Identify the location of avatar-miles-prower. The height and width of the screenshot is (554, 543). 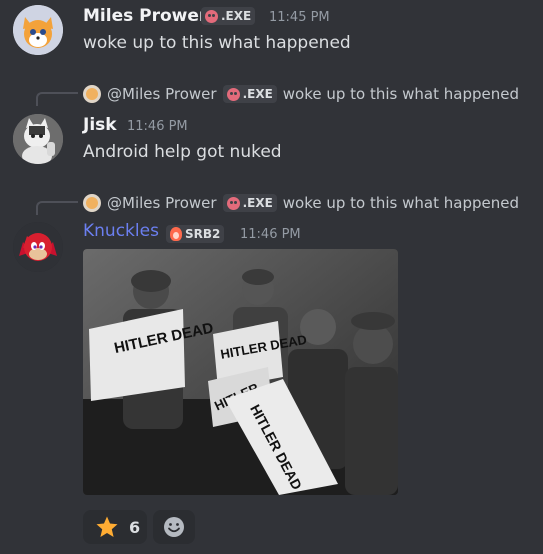
(38, 30).